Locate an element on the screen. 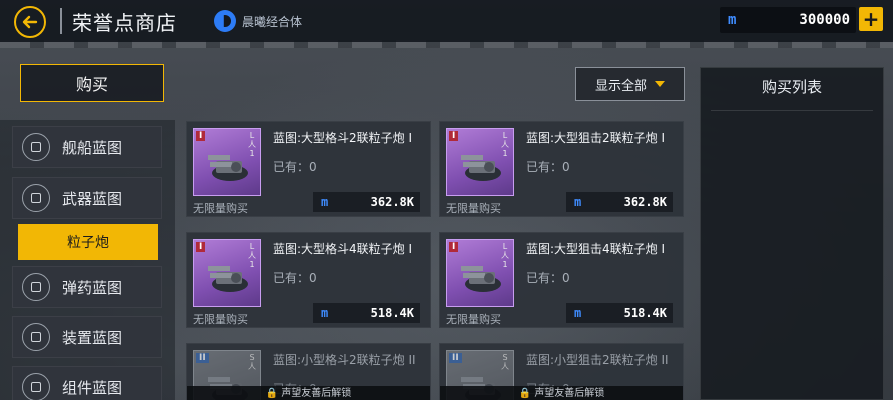  filter-dropdown: 显示全部 is located at coordinates (630, 84).